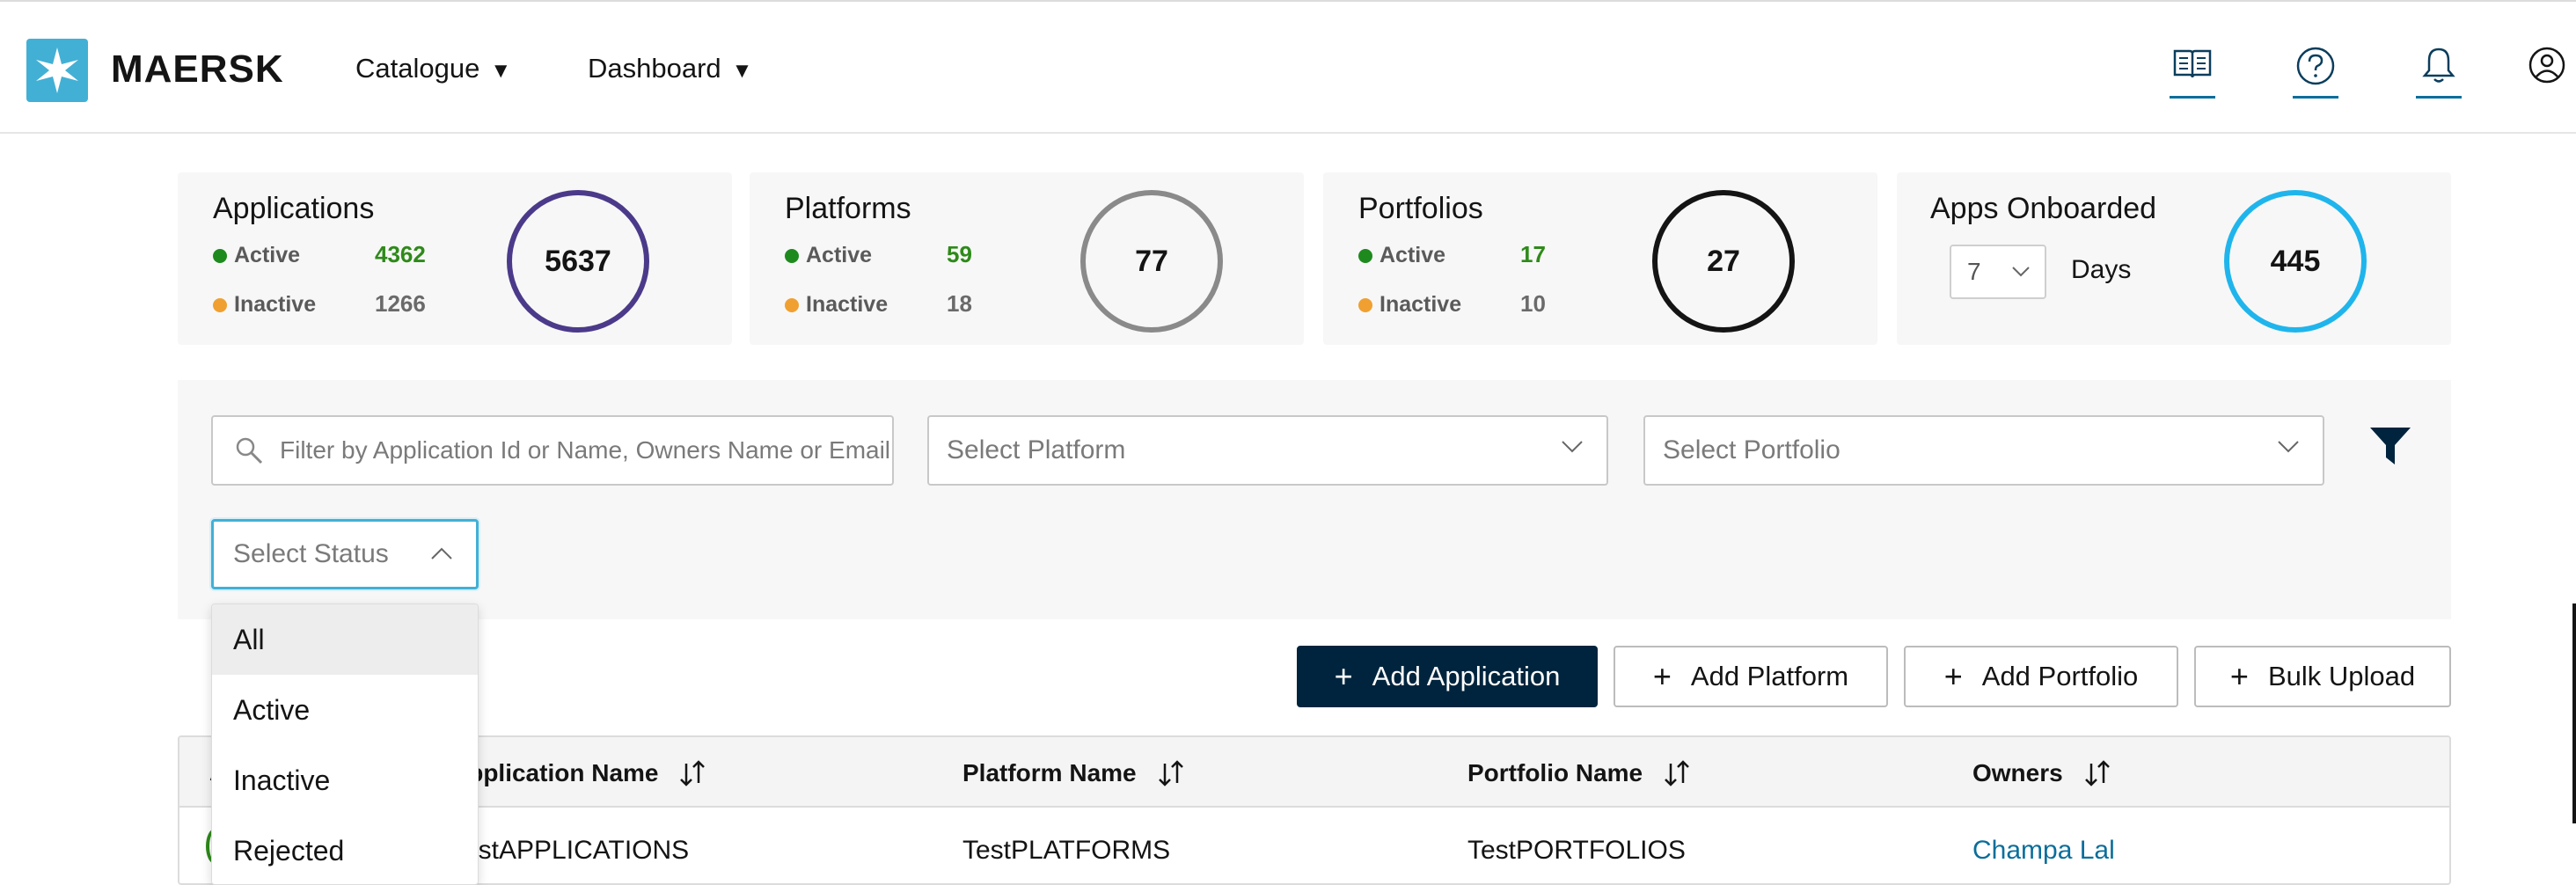  I want to click on add-application-label: Add Application, so click(1466, 676).